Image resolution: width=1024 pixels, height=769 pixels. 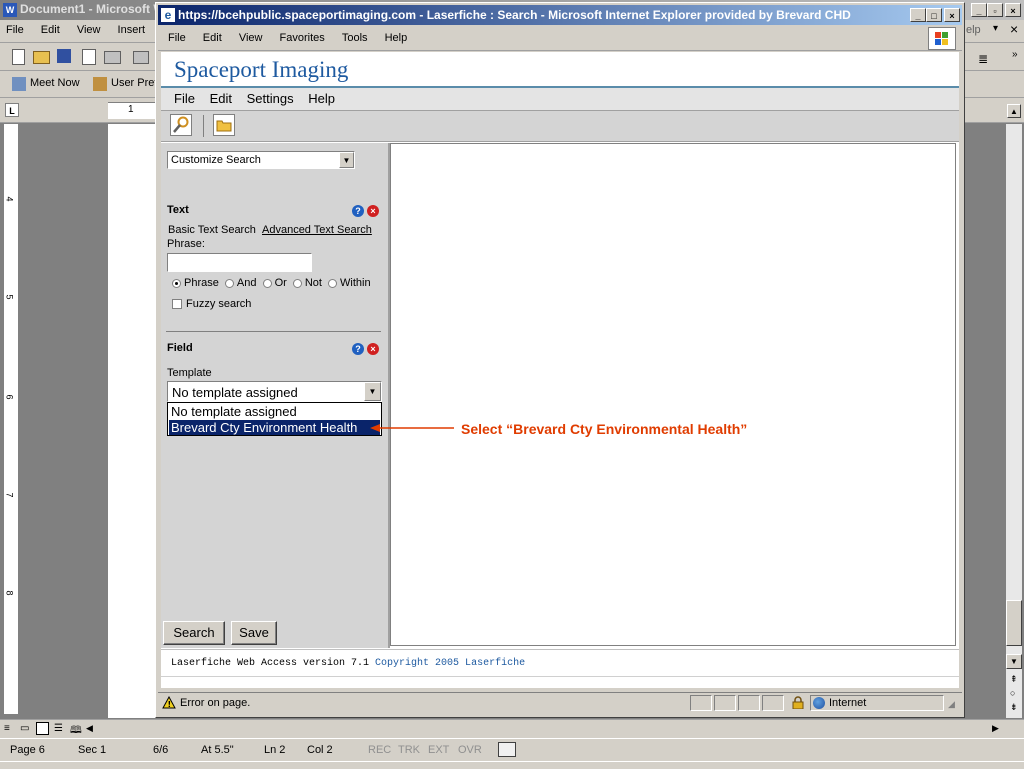 I want to click on status-col: Col 2, so click(x=320, y=750).